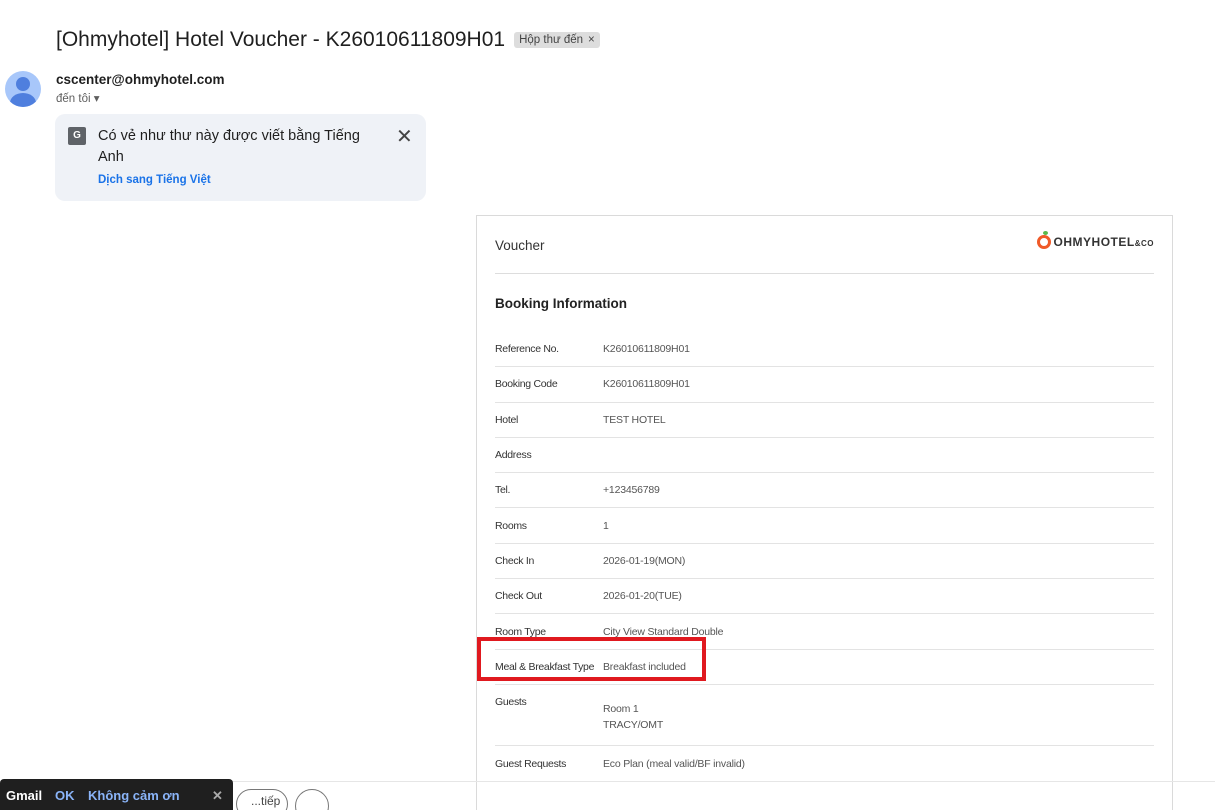 The width and height of the screenshot is (1215, 810). Describe the element at coordinates (262, 799) in the screenshot. I see `forward-button: ...tiếp` at that location.